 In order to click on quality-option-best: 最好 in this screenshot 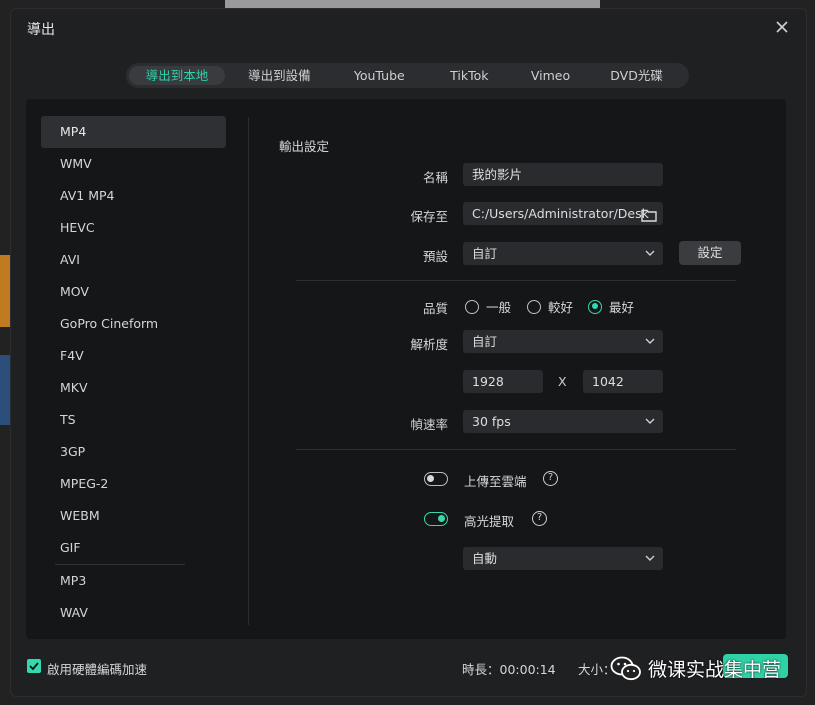, I will do `click(611, 306)`.